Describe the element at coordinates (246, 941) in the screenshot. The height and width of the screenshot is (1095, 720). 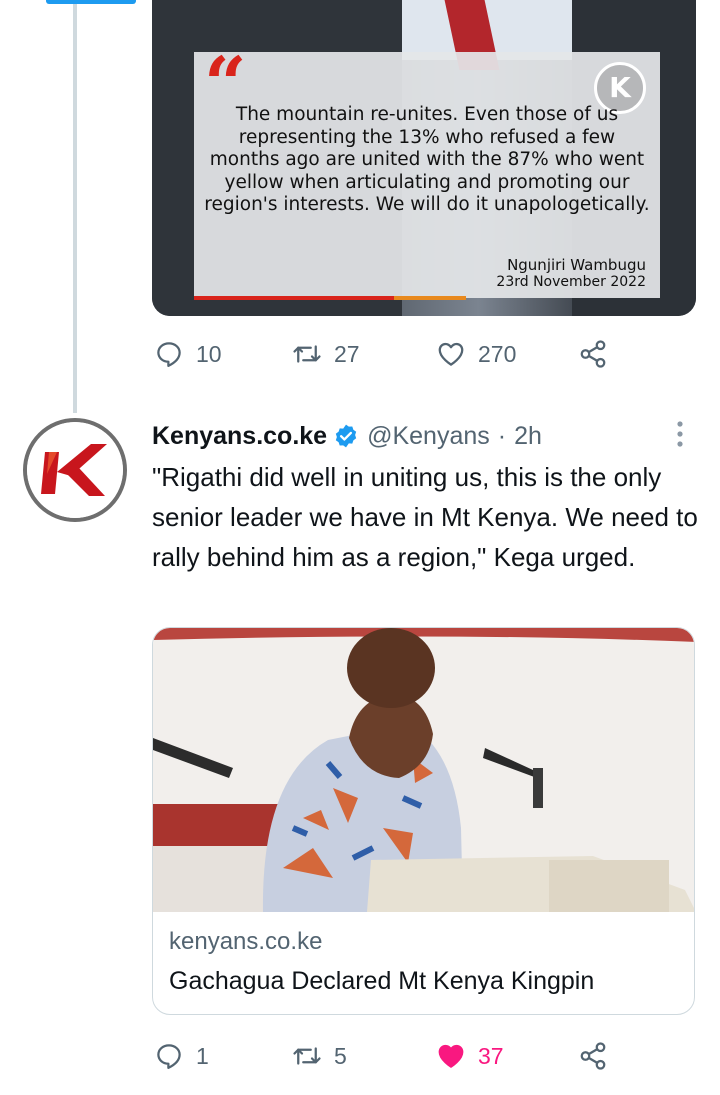
I see `link-domain: kenyans.co.ke` at that location.